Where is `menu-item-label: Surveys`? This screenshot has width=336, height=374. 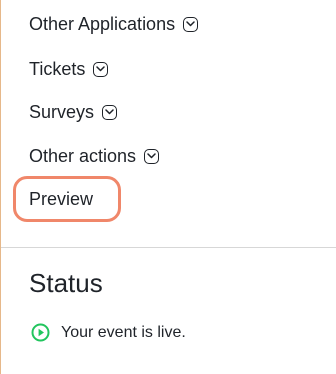 menu-item-label: Surveys is located at coordinates (62, 112).